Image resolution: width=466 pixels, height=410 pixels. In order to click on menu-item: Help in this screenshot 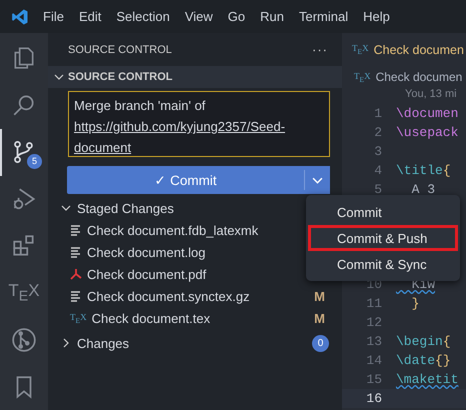, I will do `click(376, 16)`.